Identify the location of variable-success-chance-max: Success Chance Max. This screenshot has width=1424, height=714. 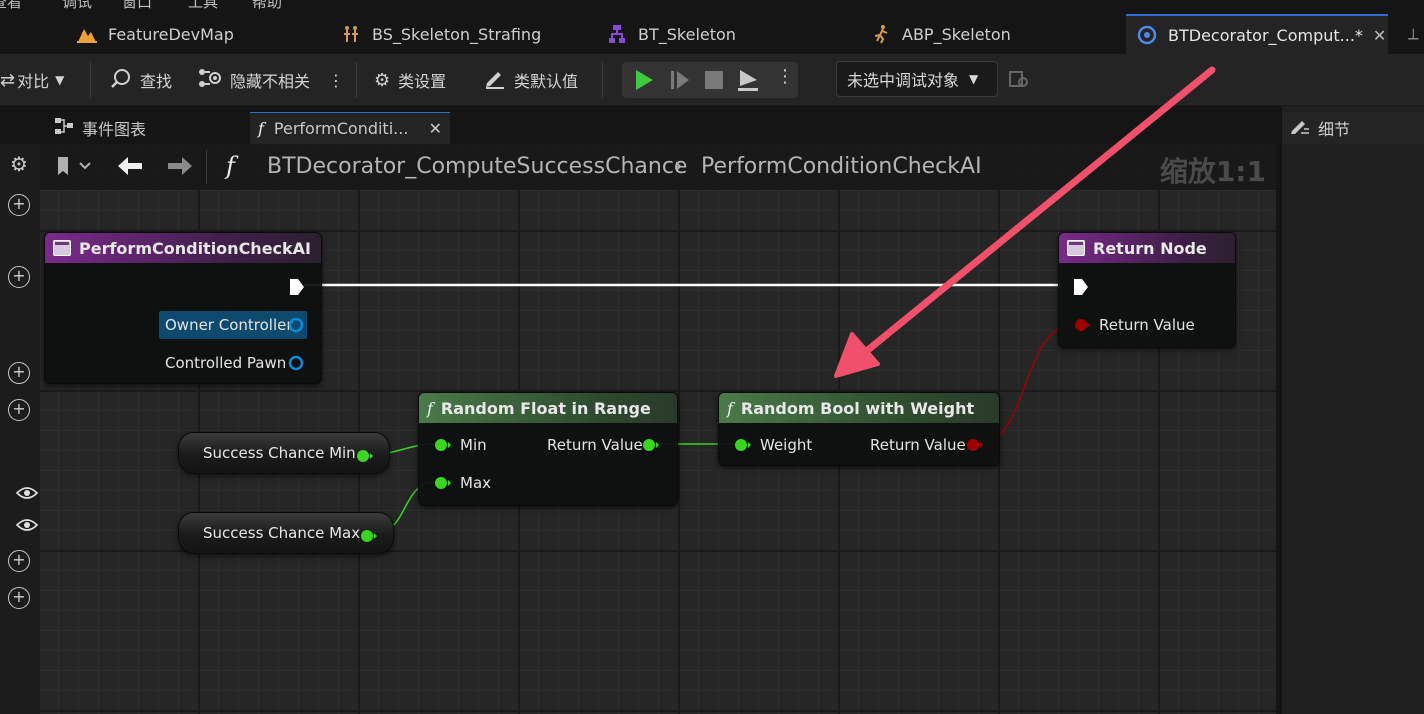
(286, 533).